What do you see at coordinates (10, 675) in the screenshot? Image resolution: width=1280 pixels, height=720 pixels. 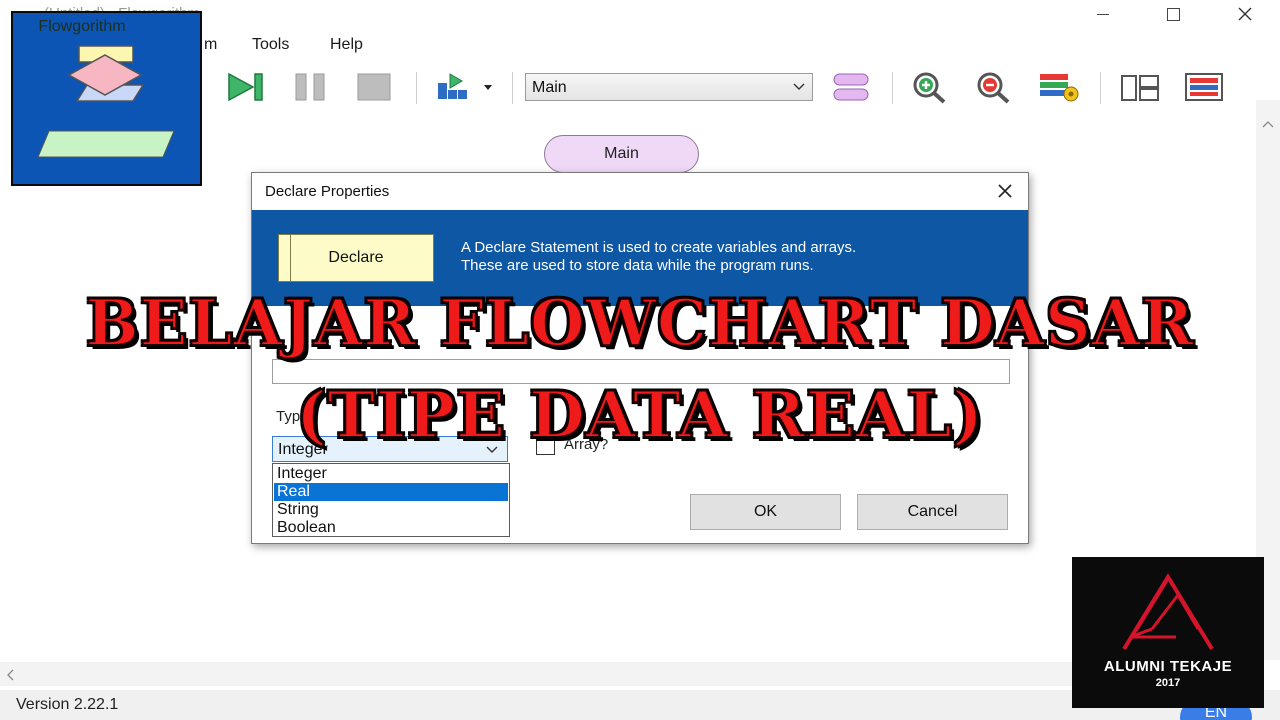 I see `chevron-left-icon` at bounding box center [10, 675].